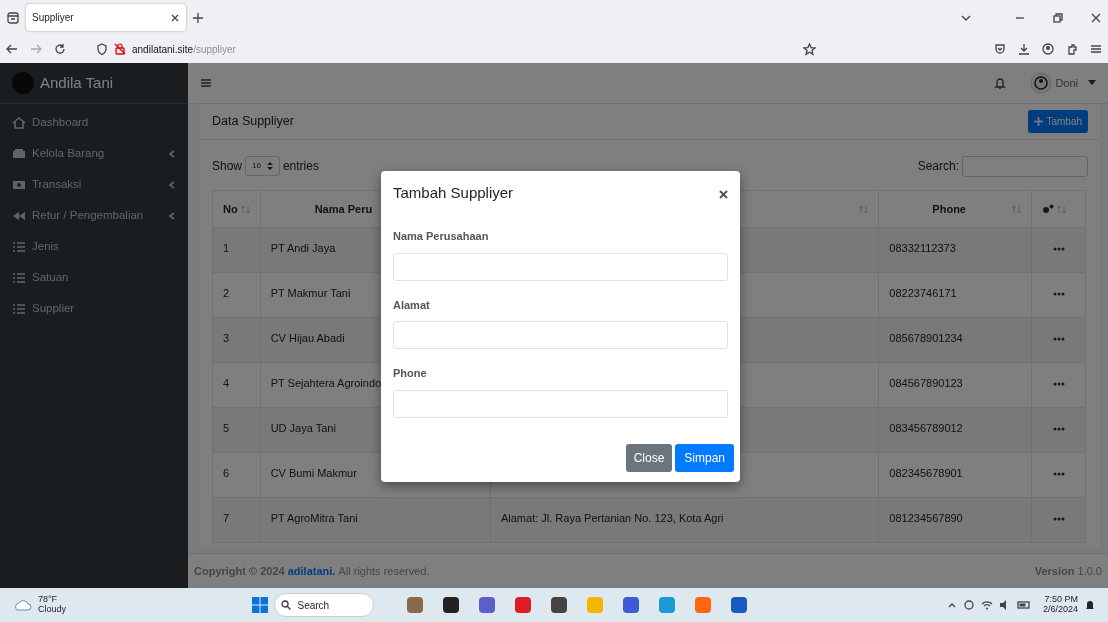 Image resolution: width=1108 pixels, height=622 pixels. I want to click on table-cell: 082345678901, so click(955, 475).